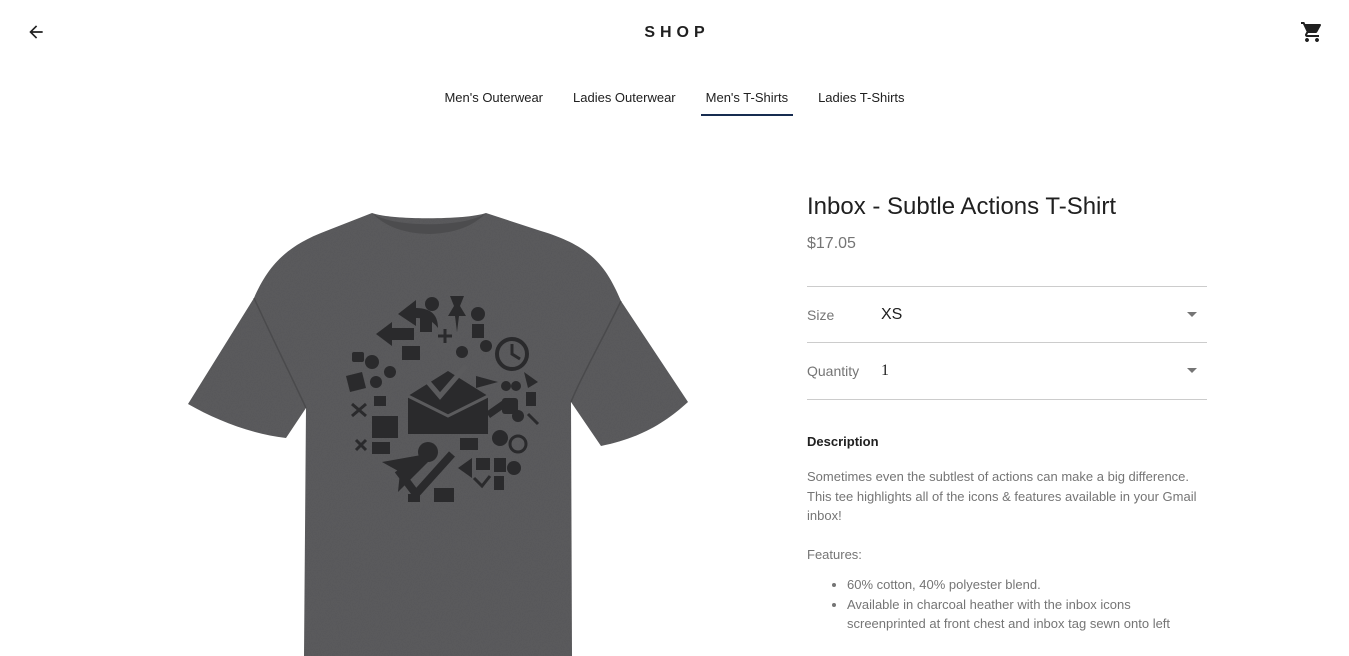  I want to click on size-label: Size, so click(821, 314).